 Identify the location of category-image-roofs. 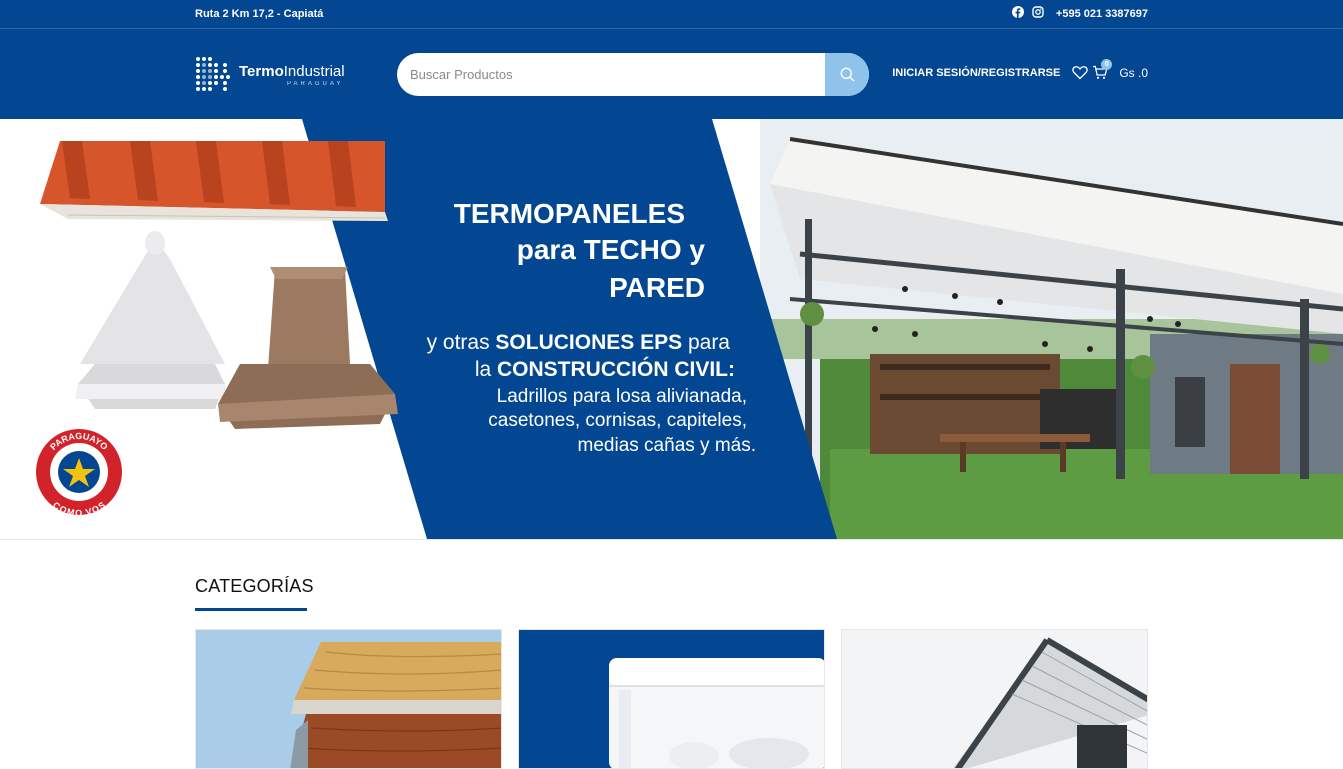
(994, 699).